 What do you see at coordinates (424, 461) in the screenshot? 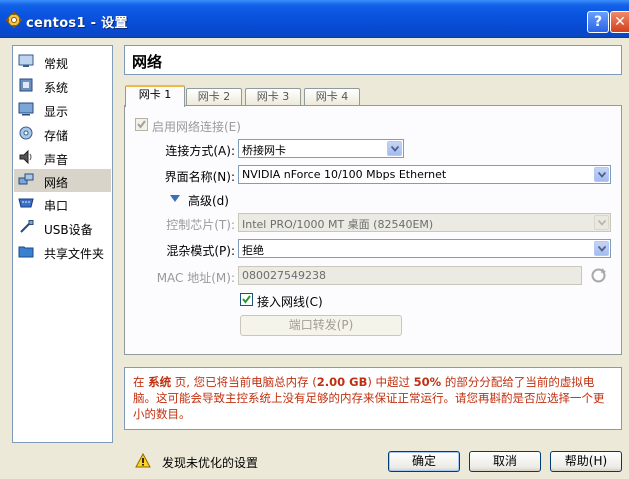
I see `ok-button: 确定` at bounding box center [424, 461].